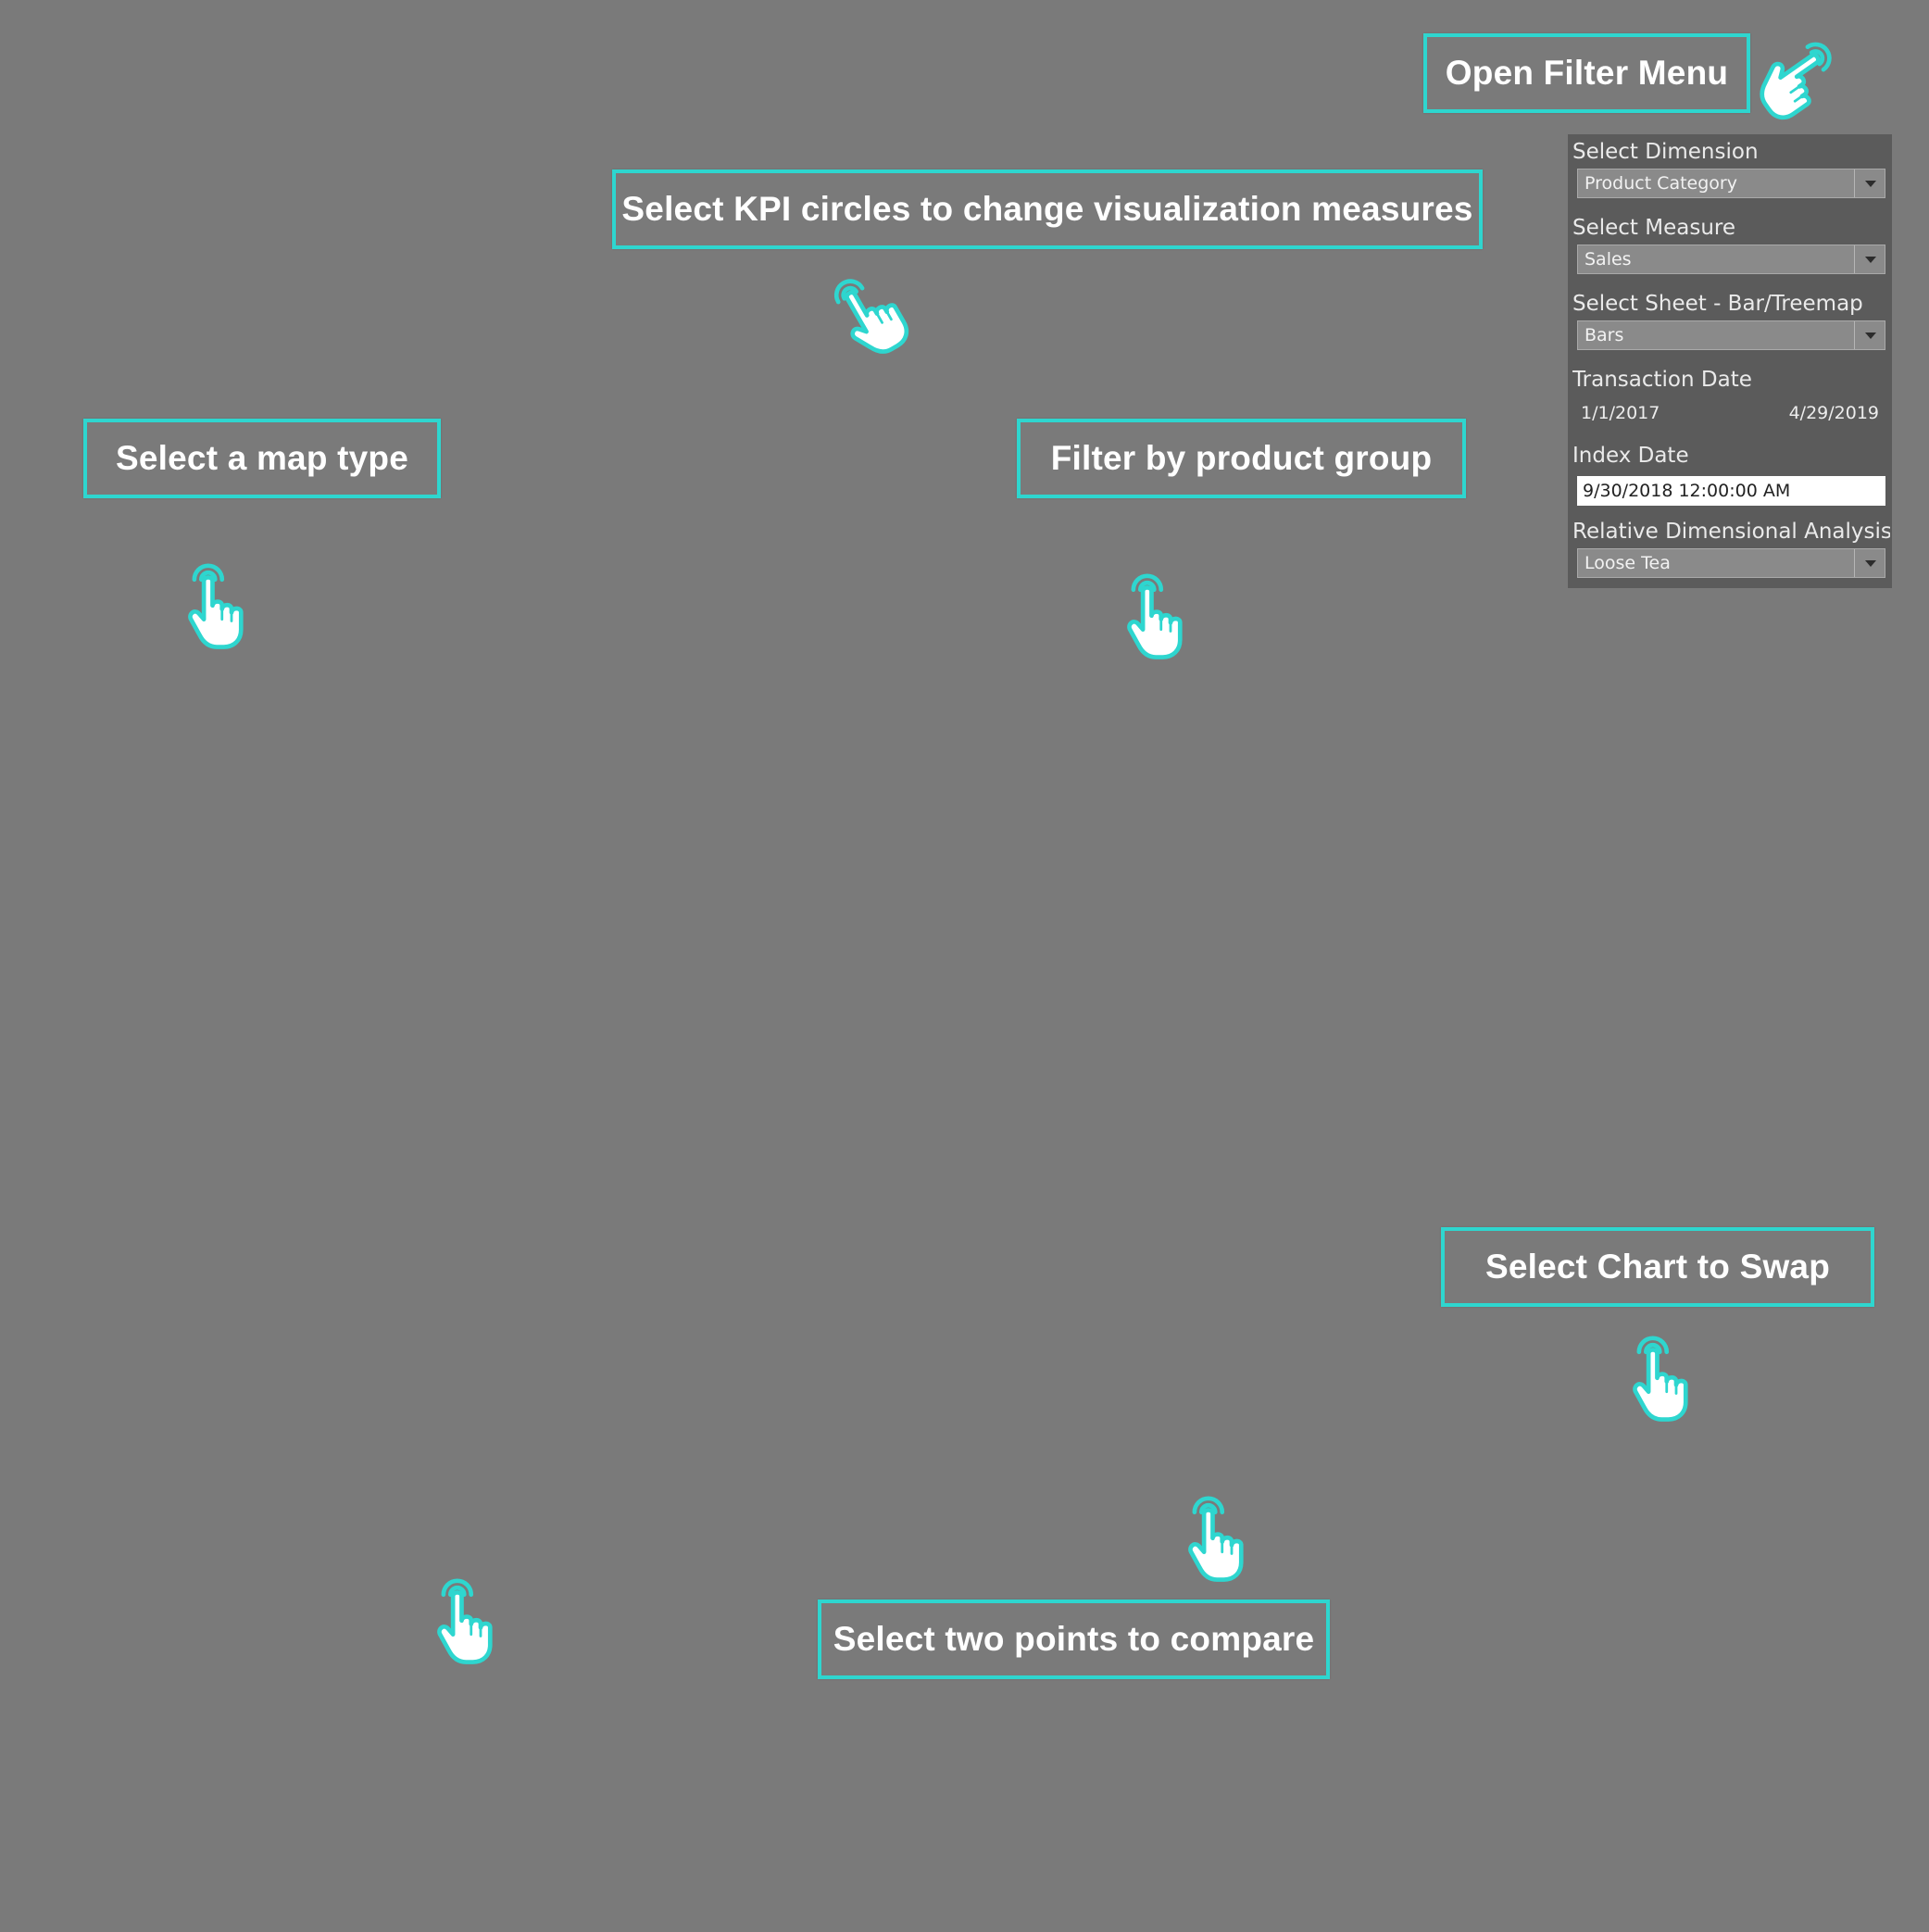 The width and height of the screenshot is (1929, 1932). What do you see at coordinates (1731, 532) in the screenshot?
I see `relative-analysis-label: Relative Dimensional Analysis..` at bounding box center [1731, 532].